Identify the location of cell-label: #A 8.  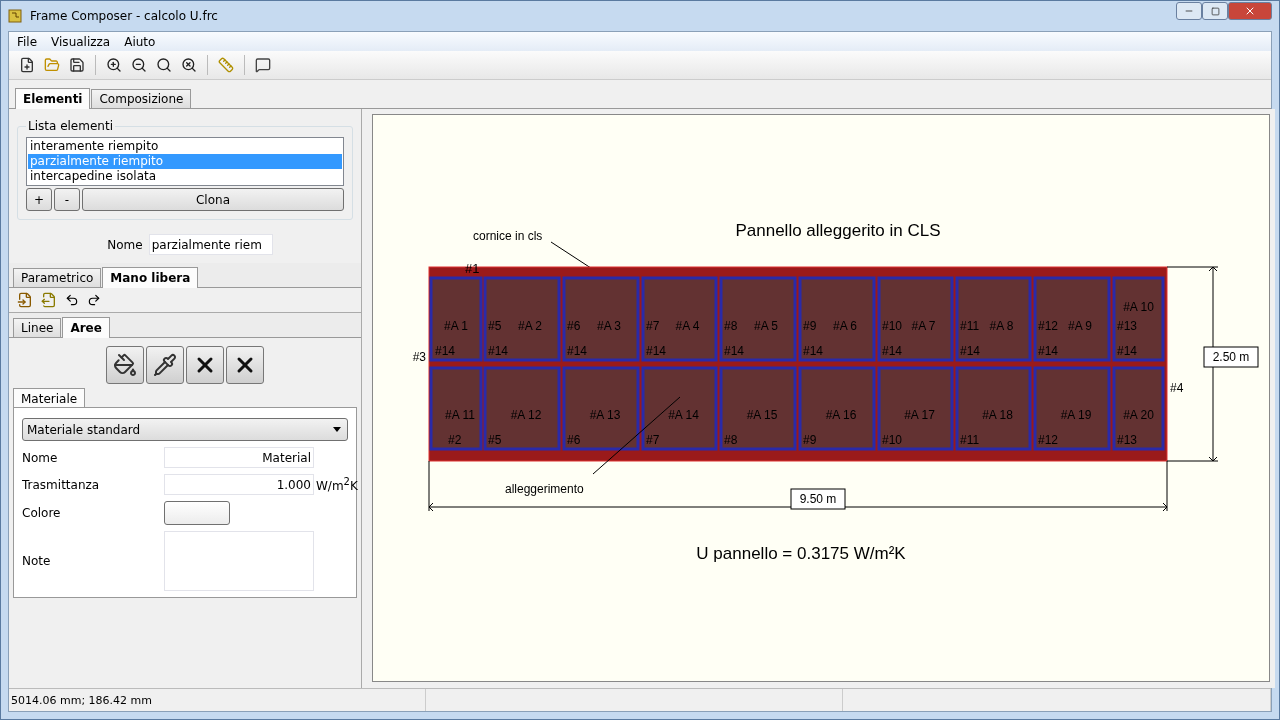
(1001, 326).